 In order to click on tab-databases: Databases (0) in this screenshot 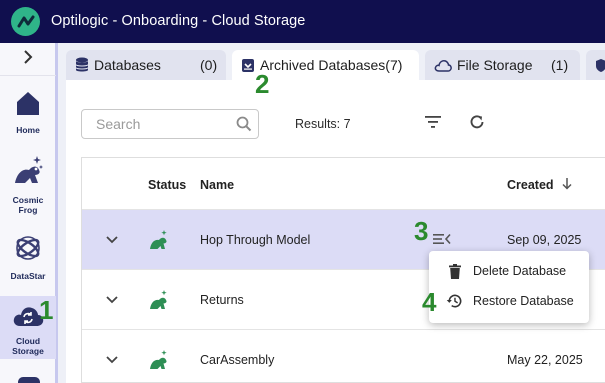, I will do `click(146, 65)`.